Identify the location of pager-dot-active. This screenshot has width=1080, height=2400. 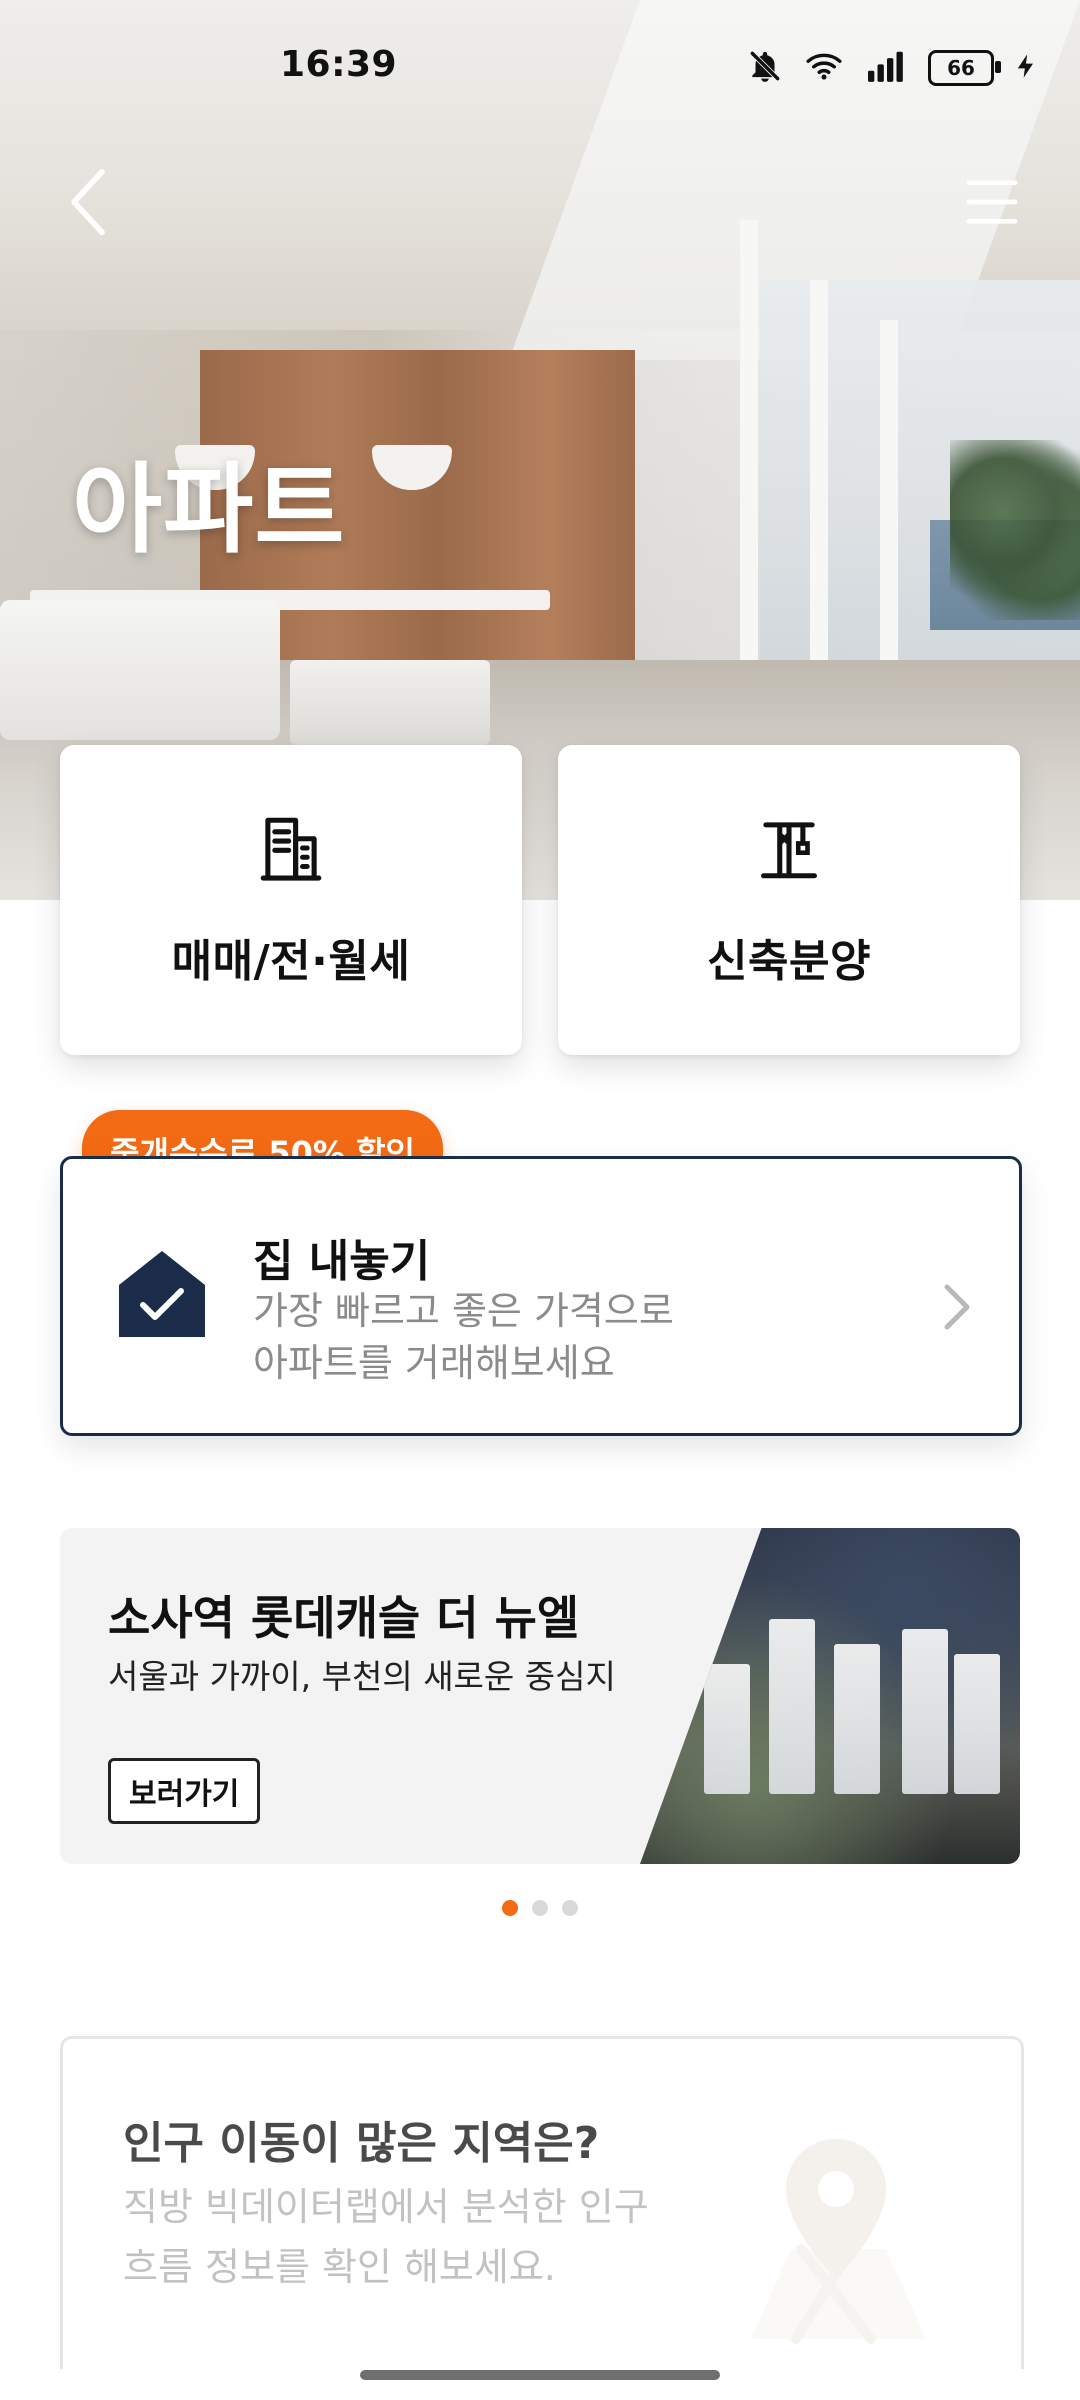
(510, 1908).